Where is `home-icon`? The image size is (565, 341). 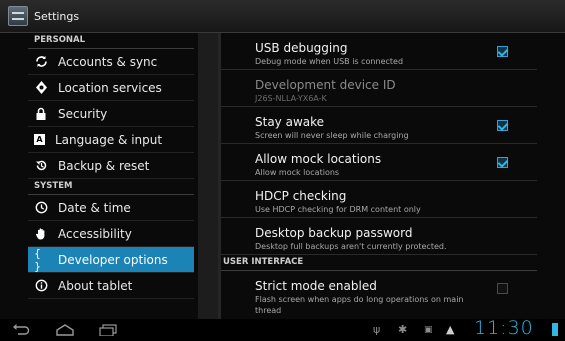
home-icon is located at coordinates (65, 330).